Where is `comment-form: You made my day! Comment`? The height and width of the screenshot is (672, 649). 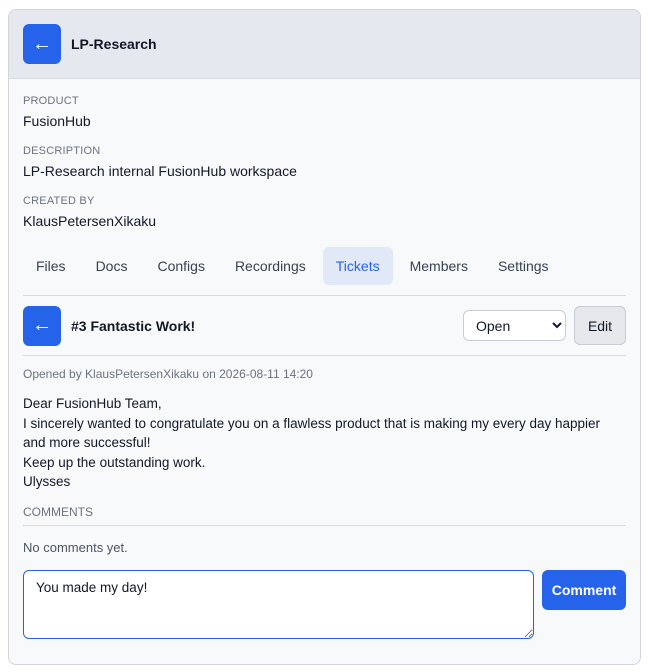 comment-form: You made my day! Comment is located at coordinates (324, 604).